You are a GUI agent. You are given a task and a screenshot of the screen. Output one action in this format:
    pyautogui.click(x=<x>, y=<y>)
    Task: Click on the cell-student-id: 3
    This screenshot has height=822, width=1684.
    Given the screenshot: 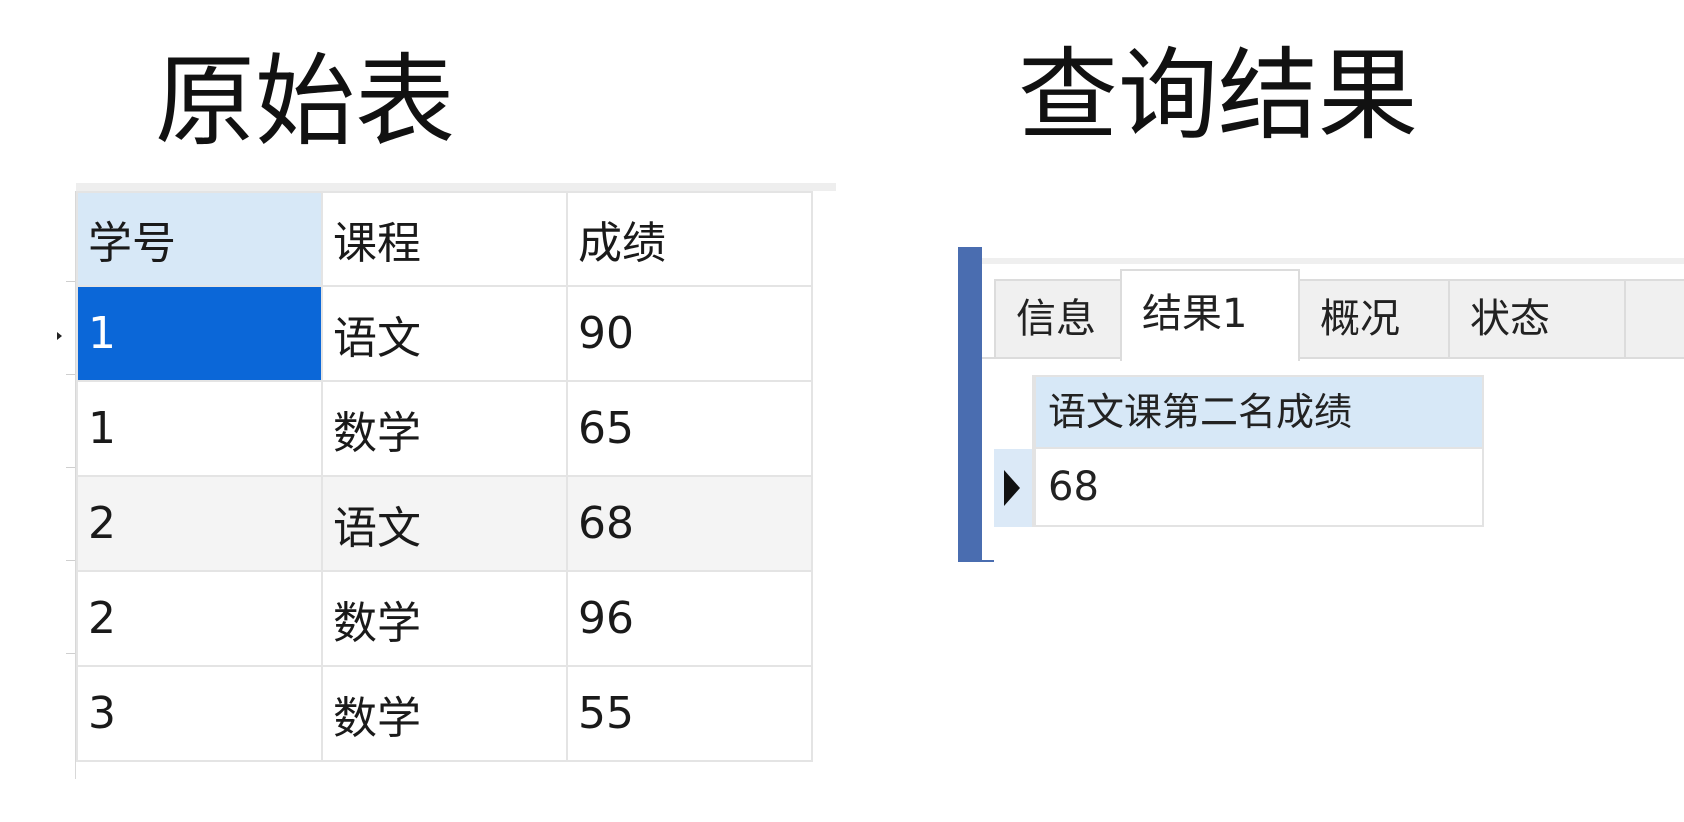 What is the action you would take?
    pyautogui.click(x=199, y=713)
    